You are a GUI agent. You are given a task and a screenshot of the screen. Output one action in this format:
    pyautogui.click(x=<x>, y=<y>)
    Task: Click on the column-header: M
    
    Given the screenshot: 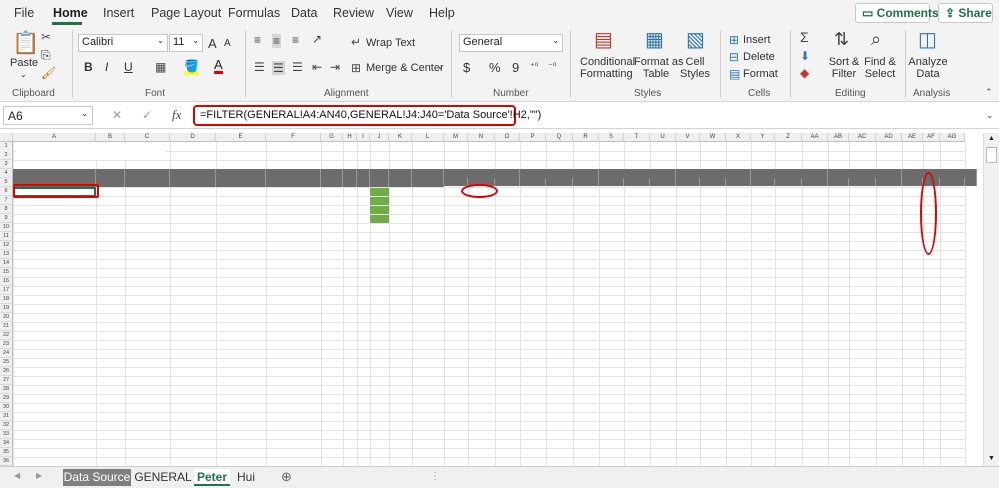 What is the action you would take?
    pyautogui.click(x=456, y=137)
    